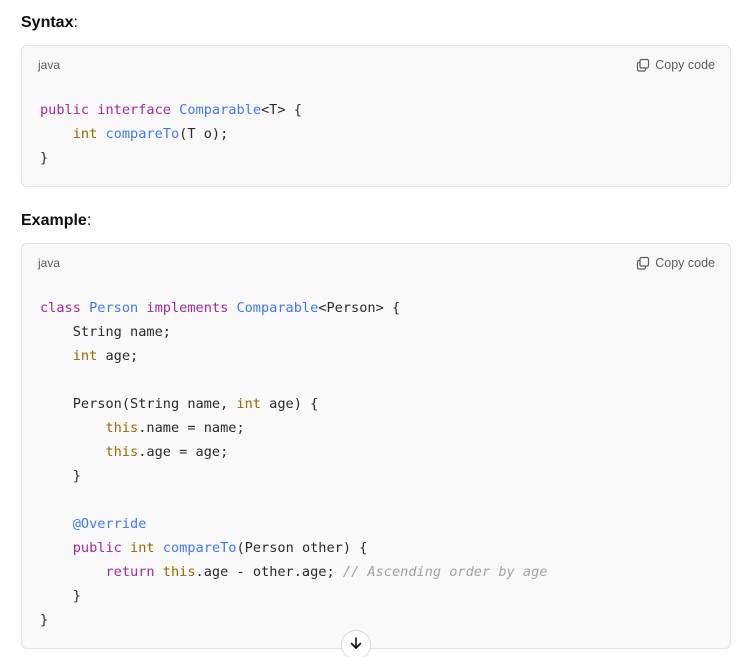 The height and width of the screenshot is (657, 740). I want to click on scroll-down-button, so click(356, 643).